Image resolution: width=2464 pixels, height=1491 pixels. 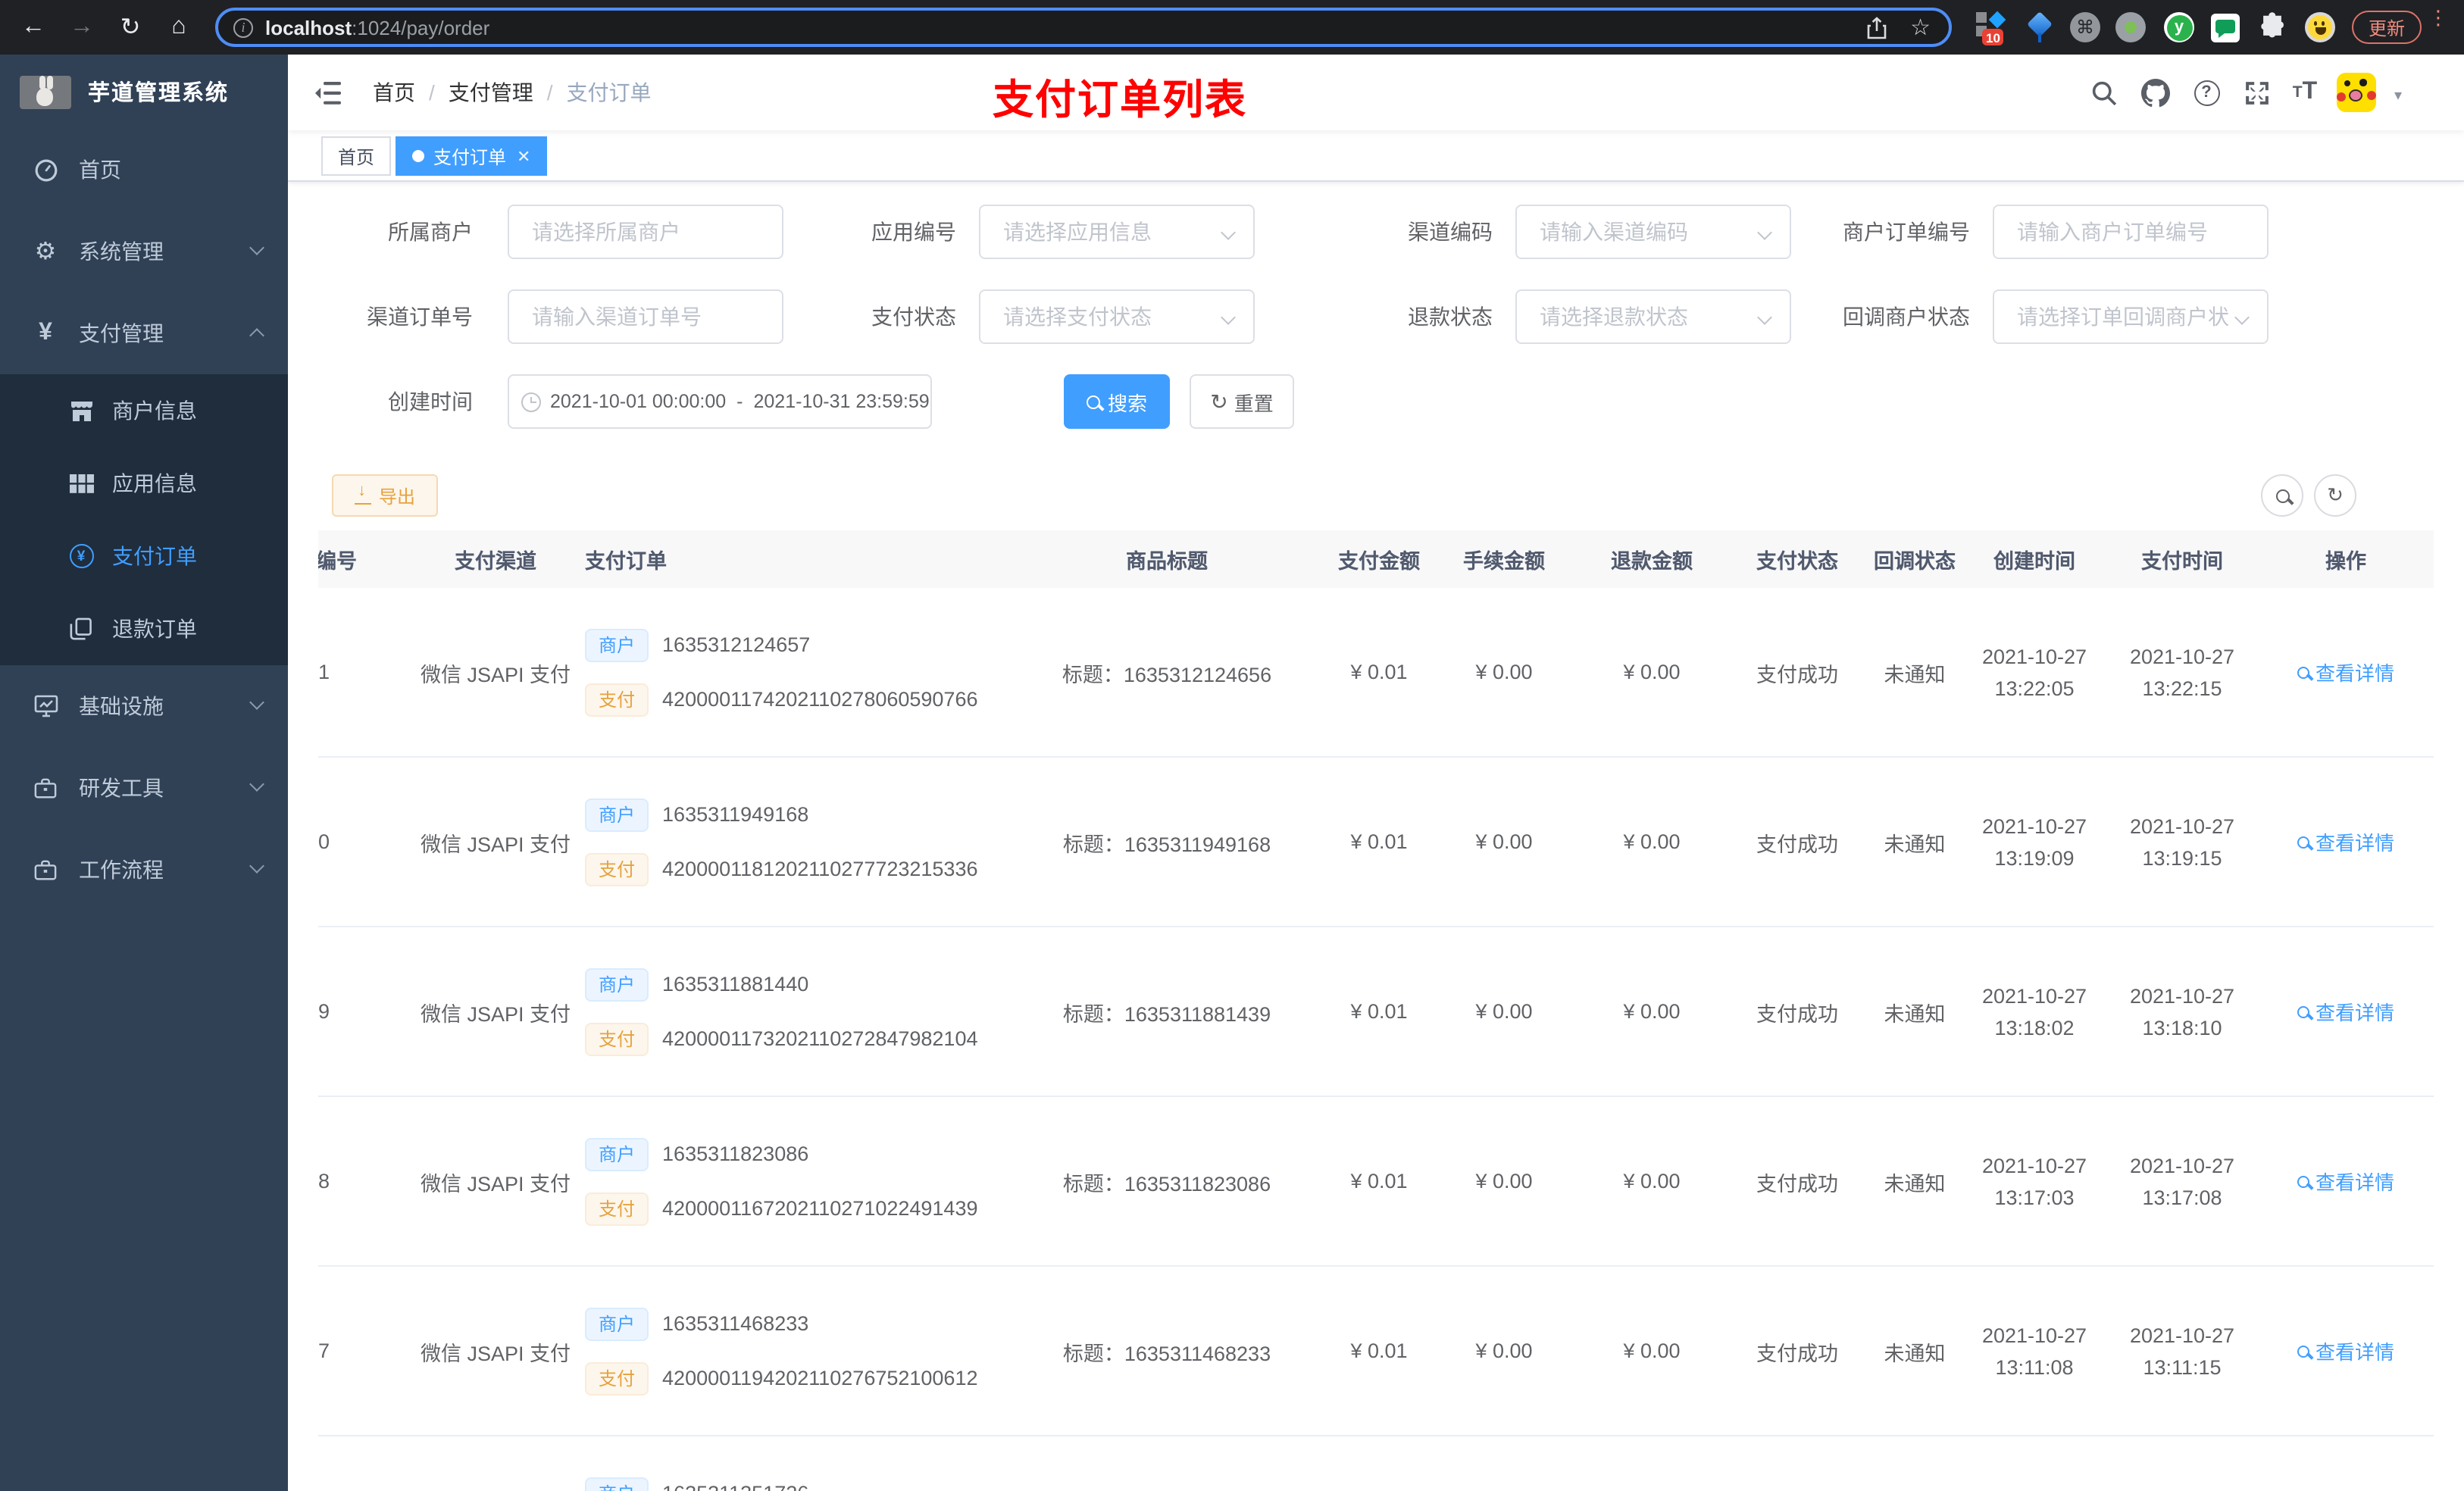 I want to click on extension-y-icon: y, so click(x=2179, y=27).